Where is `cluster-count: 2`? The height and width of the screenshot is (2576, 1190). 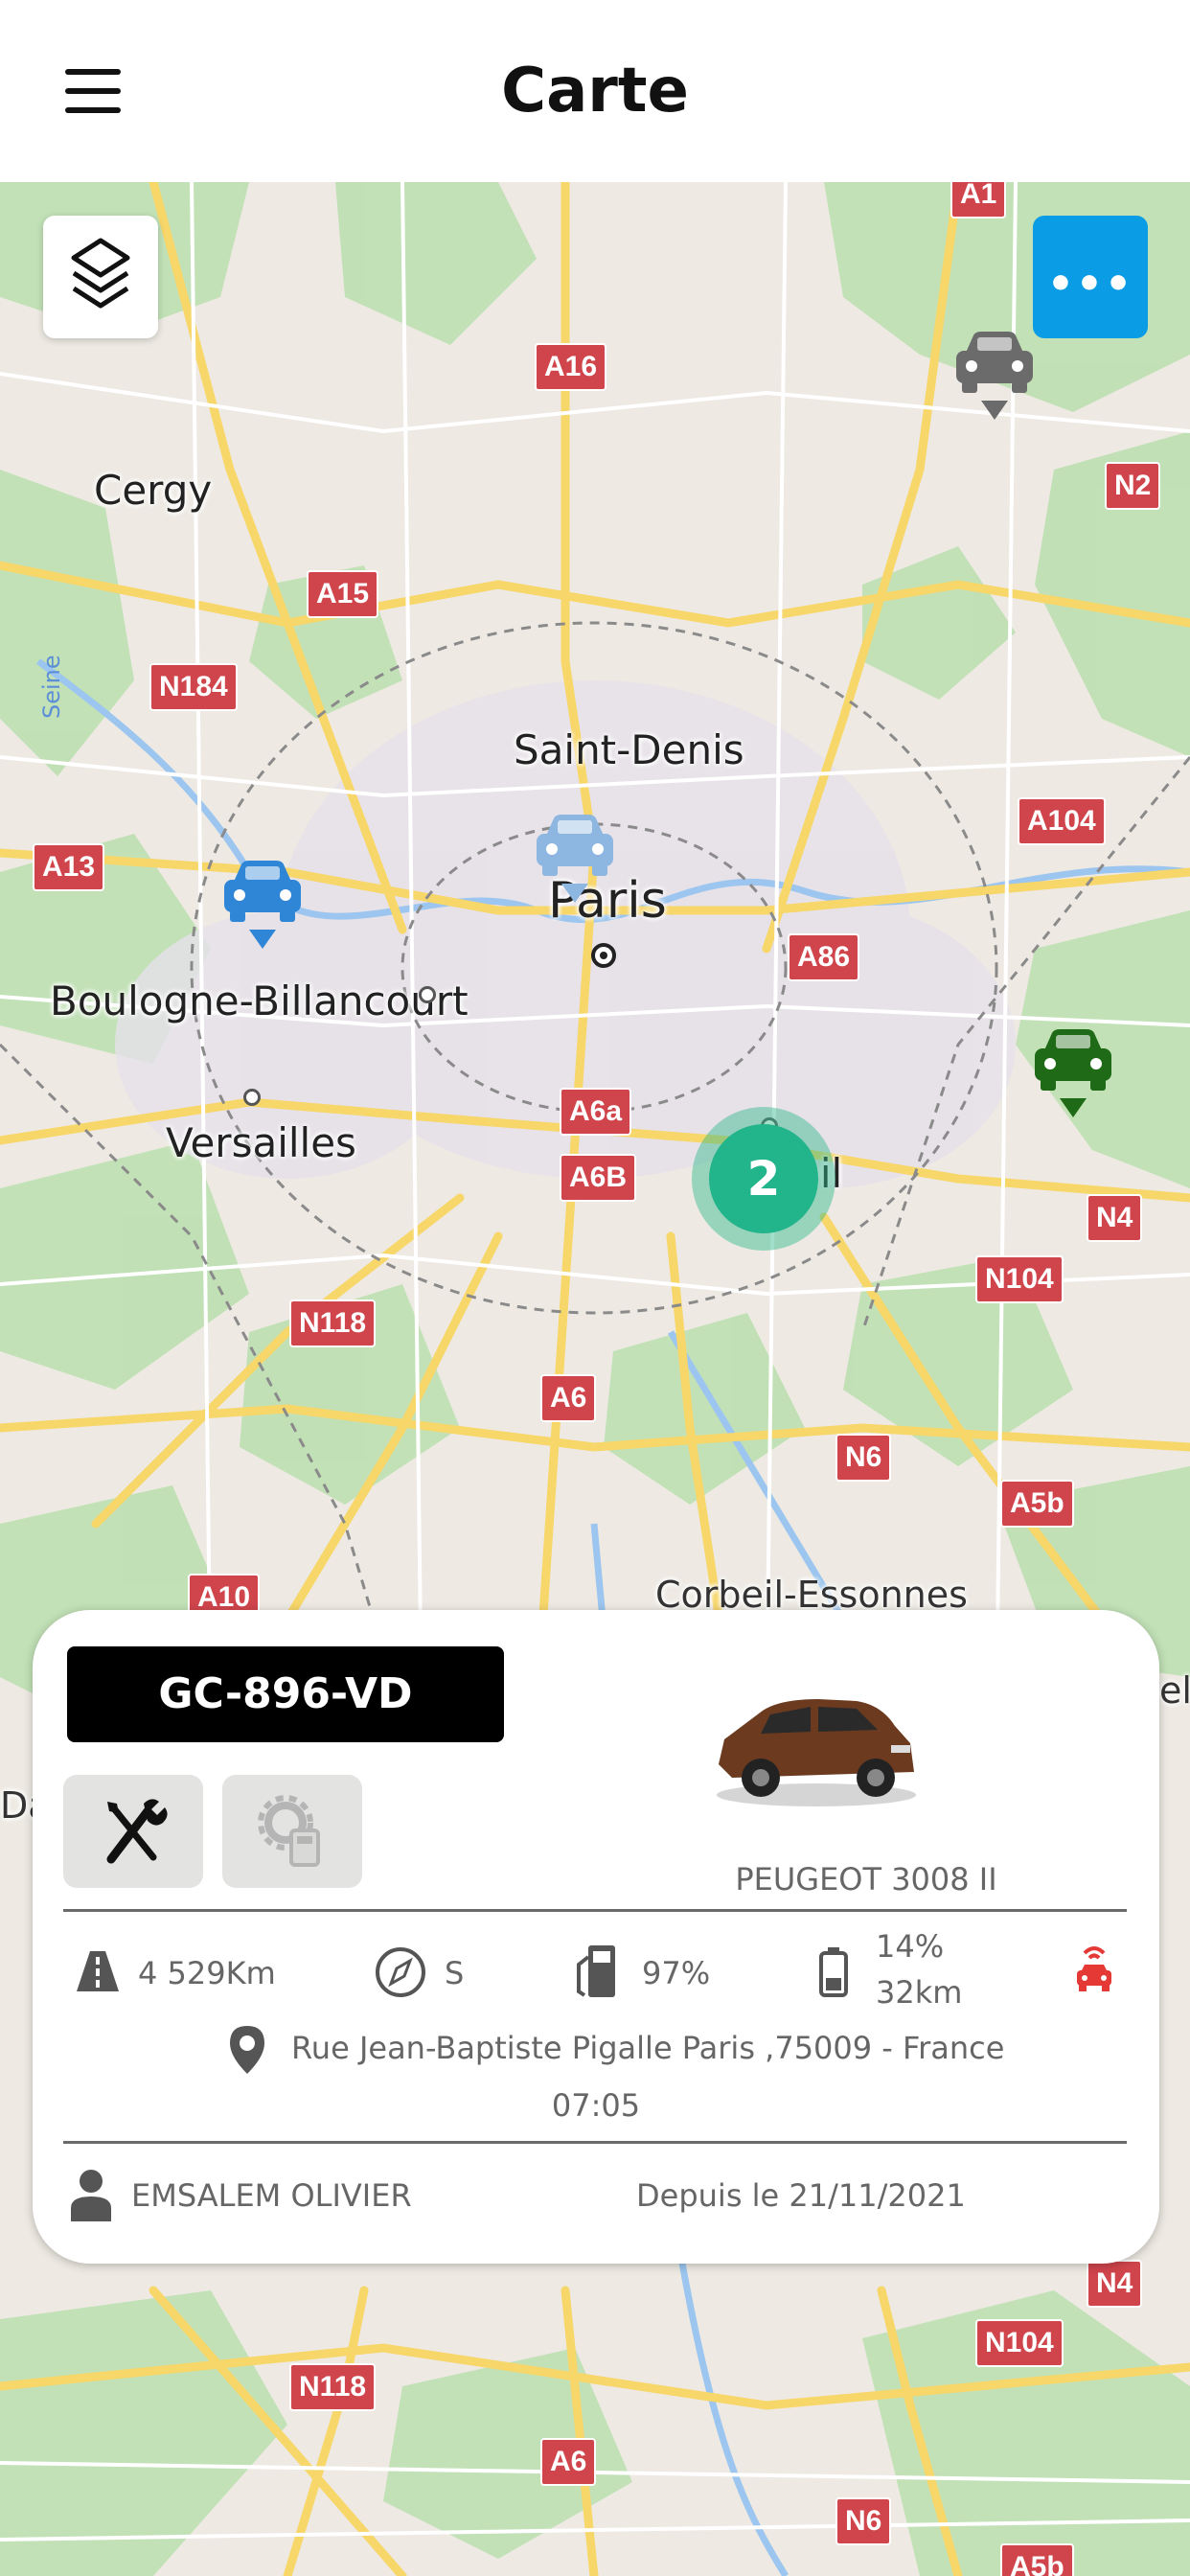
cluster-count: 2 is located at coordinates (763, 1178).